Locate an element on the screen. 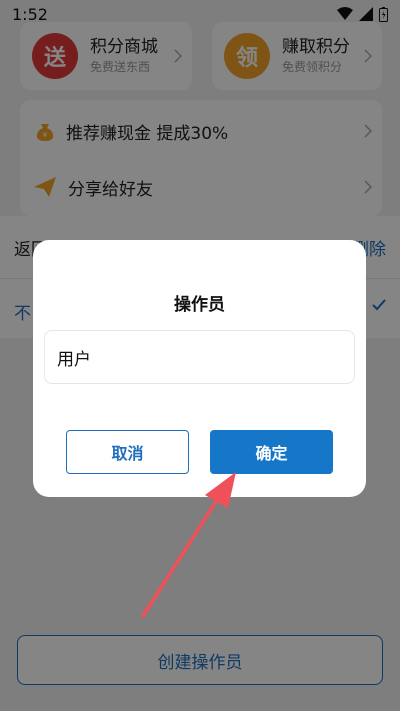 The height and width of the screenshot is (711, 400). cancel-button: 取消 is located at coordinates (127, 452).